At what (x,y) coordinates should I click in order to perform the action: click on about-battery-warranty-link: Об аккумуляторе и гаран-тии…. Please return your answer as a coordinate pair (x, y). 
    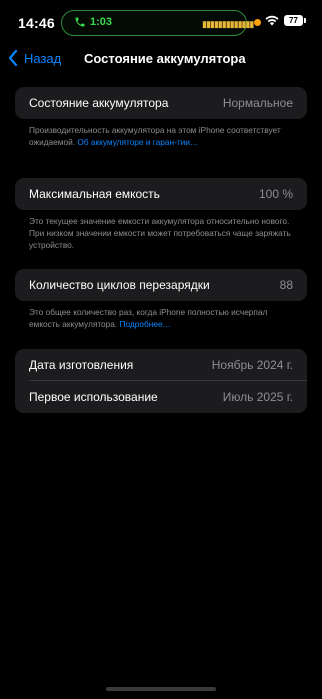
    Looking at the image, I should click on (137, 142).